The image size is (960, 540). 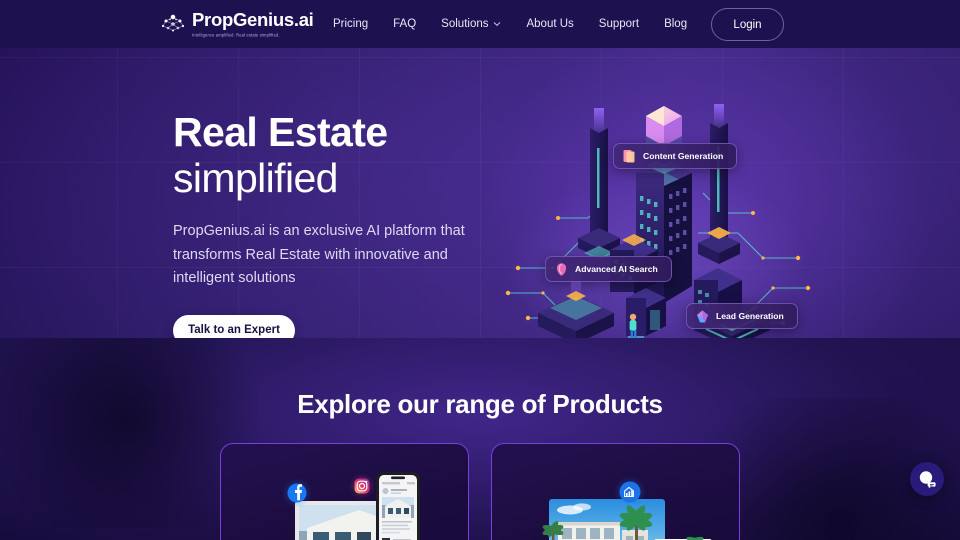 I want to click on badge-advanced-ai-search: Advanced AI Search, so click(x=608, y=269).